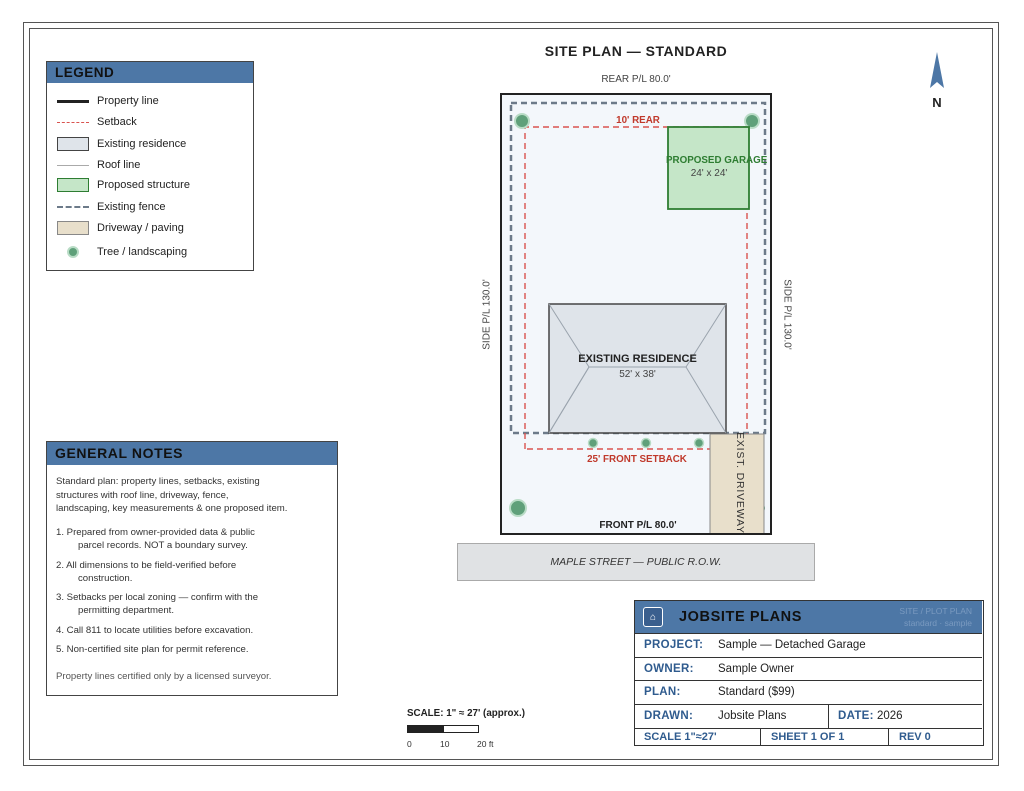 The width and height of the screenshot is (1024, 791). What do you see at coordinates (73, 207) in the screenshot?
I see `fence-line-icon` at bounding box center [73, 207].